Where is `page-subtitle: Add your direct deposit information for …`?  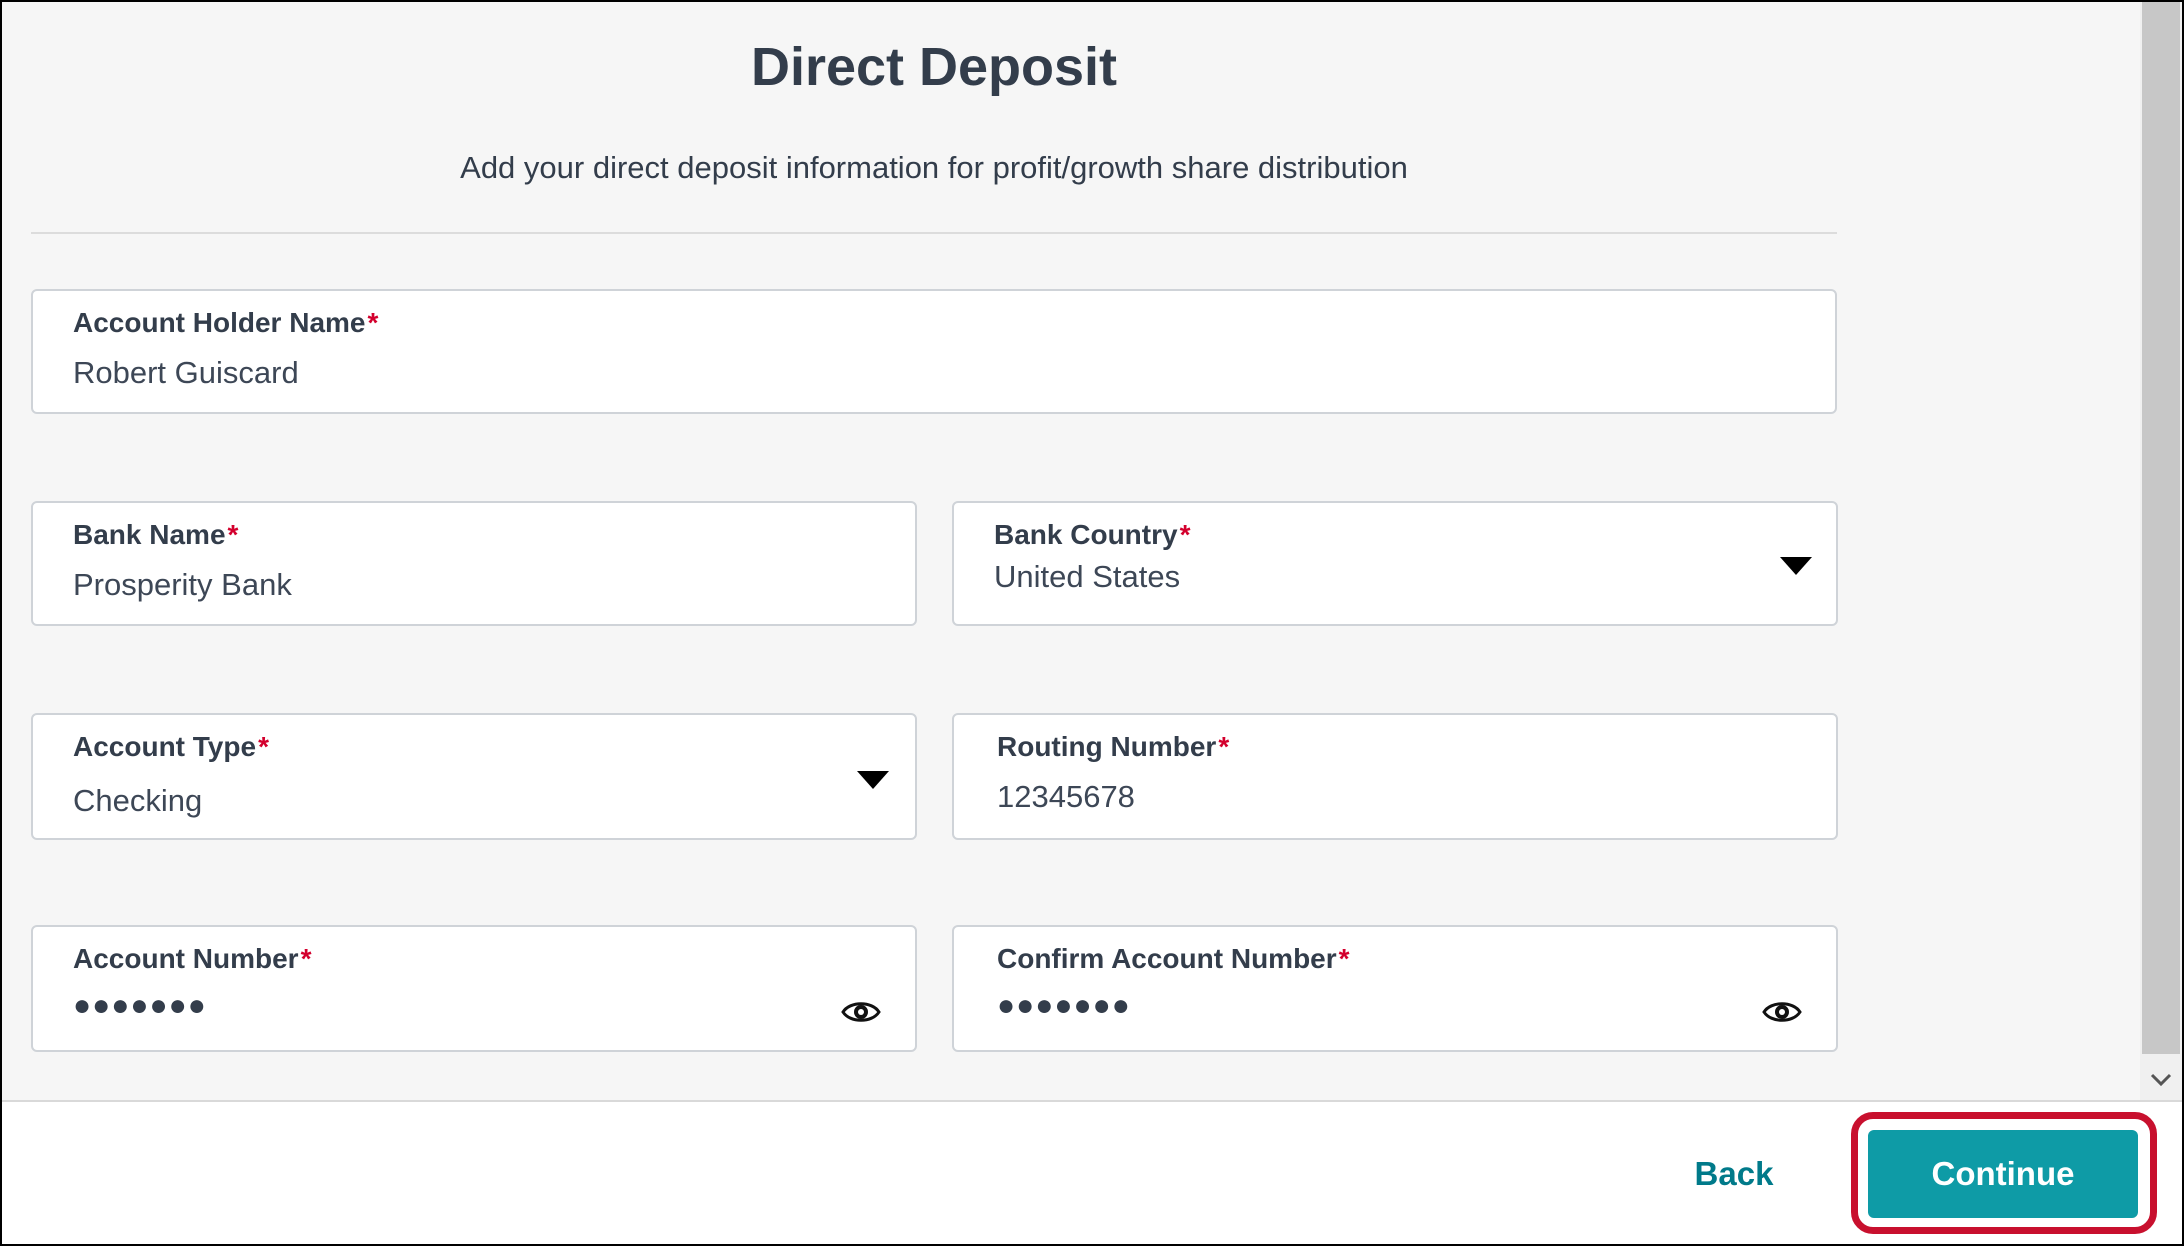
page-subtitle: Add your direct deposit information for … is located at coordinates (934, 167).